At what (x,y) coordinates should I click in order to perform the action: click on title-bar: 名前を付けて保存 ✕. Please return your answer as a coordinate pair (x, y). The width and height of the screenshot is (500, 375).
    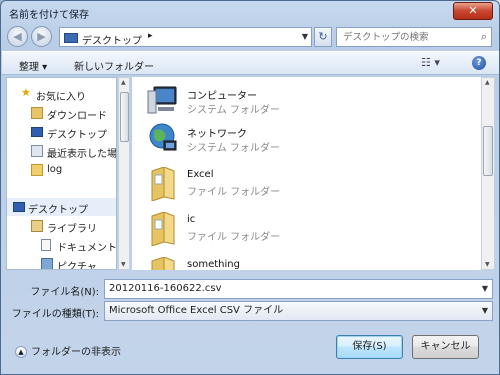
    Looking at the image, I should click on (250, 12).